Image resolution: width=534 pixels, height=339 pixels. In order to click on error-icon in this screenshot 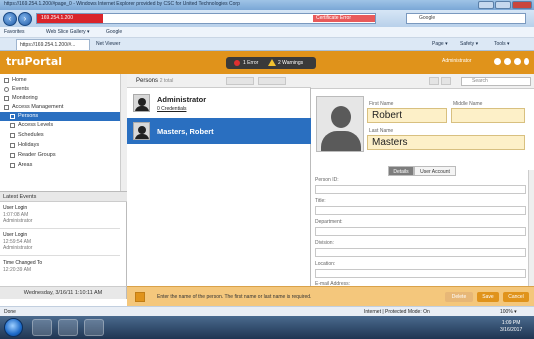, I will do `click(237, 63)`.